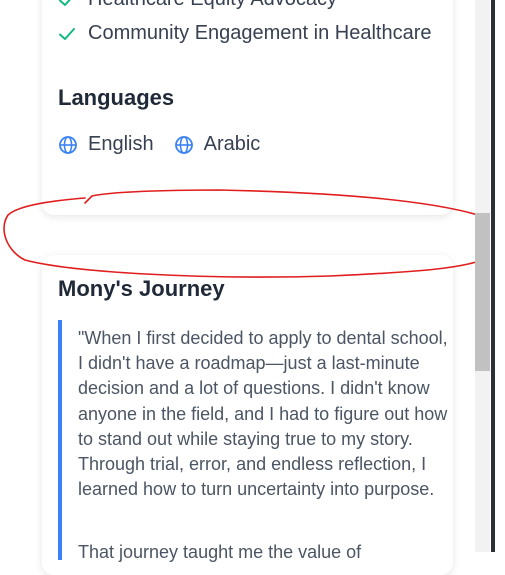 The image size is (505, 575). Describe the element at coordinates (159, 144) in the screenshot. I see `languages-list: English Arabic` at that location.